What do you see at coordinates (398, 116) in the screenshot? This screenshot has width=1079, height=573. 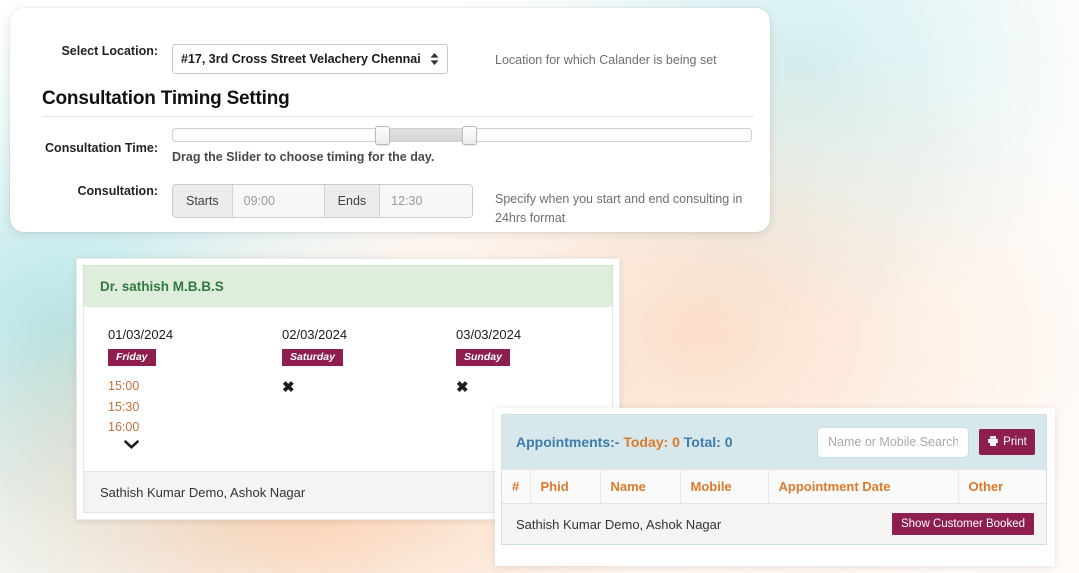 I see `title-divider` at bounding box center [398, 116].